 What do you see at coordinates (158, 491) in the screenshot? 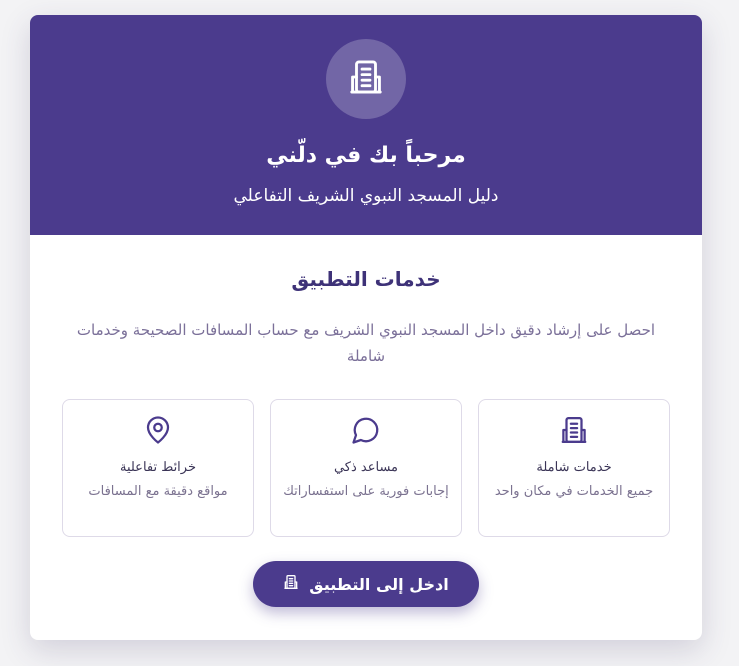
I see `feature-description: مواقع دقيقة مع المسافات` at bounding box center [158, 491].